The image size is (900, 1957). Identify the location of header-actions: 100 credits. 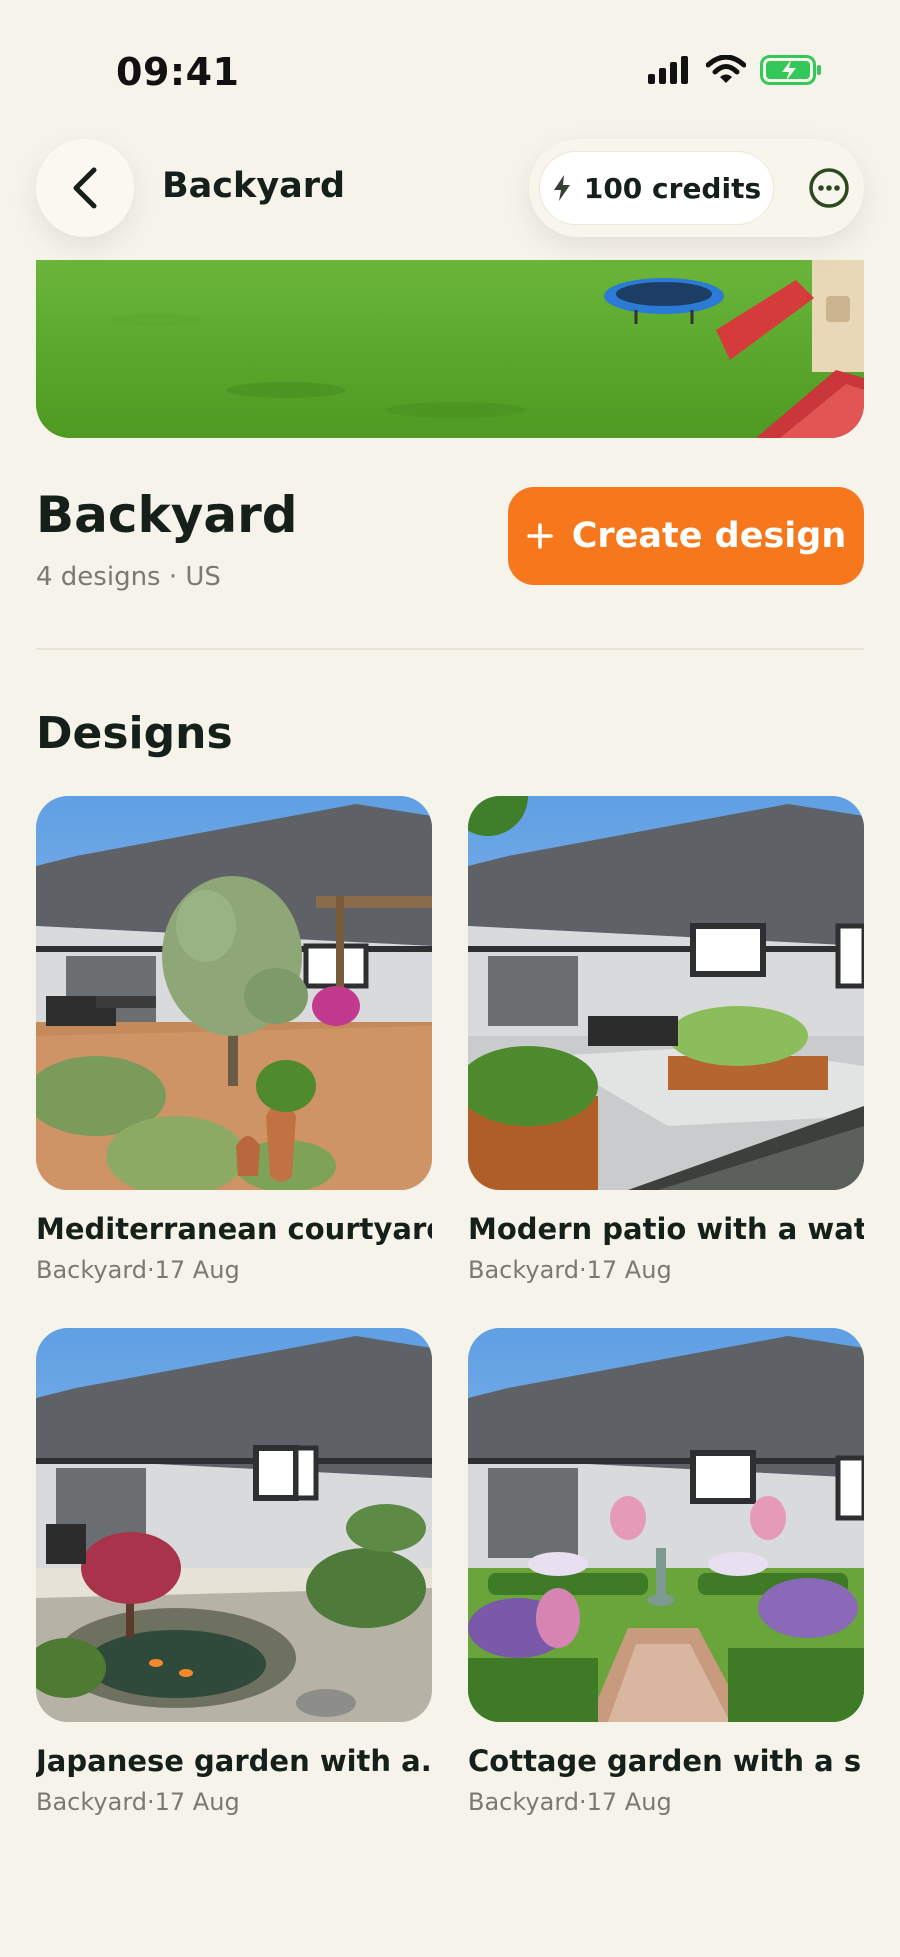
(696, 188).